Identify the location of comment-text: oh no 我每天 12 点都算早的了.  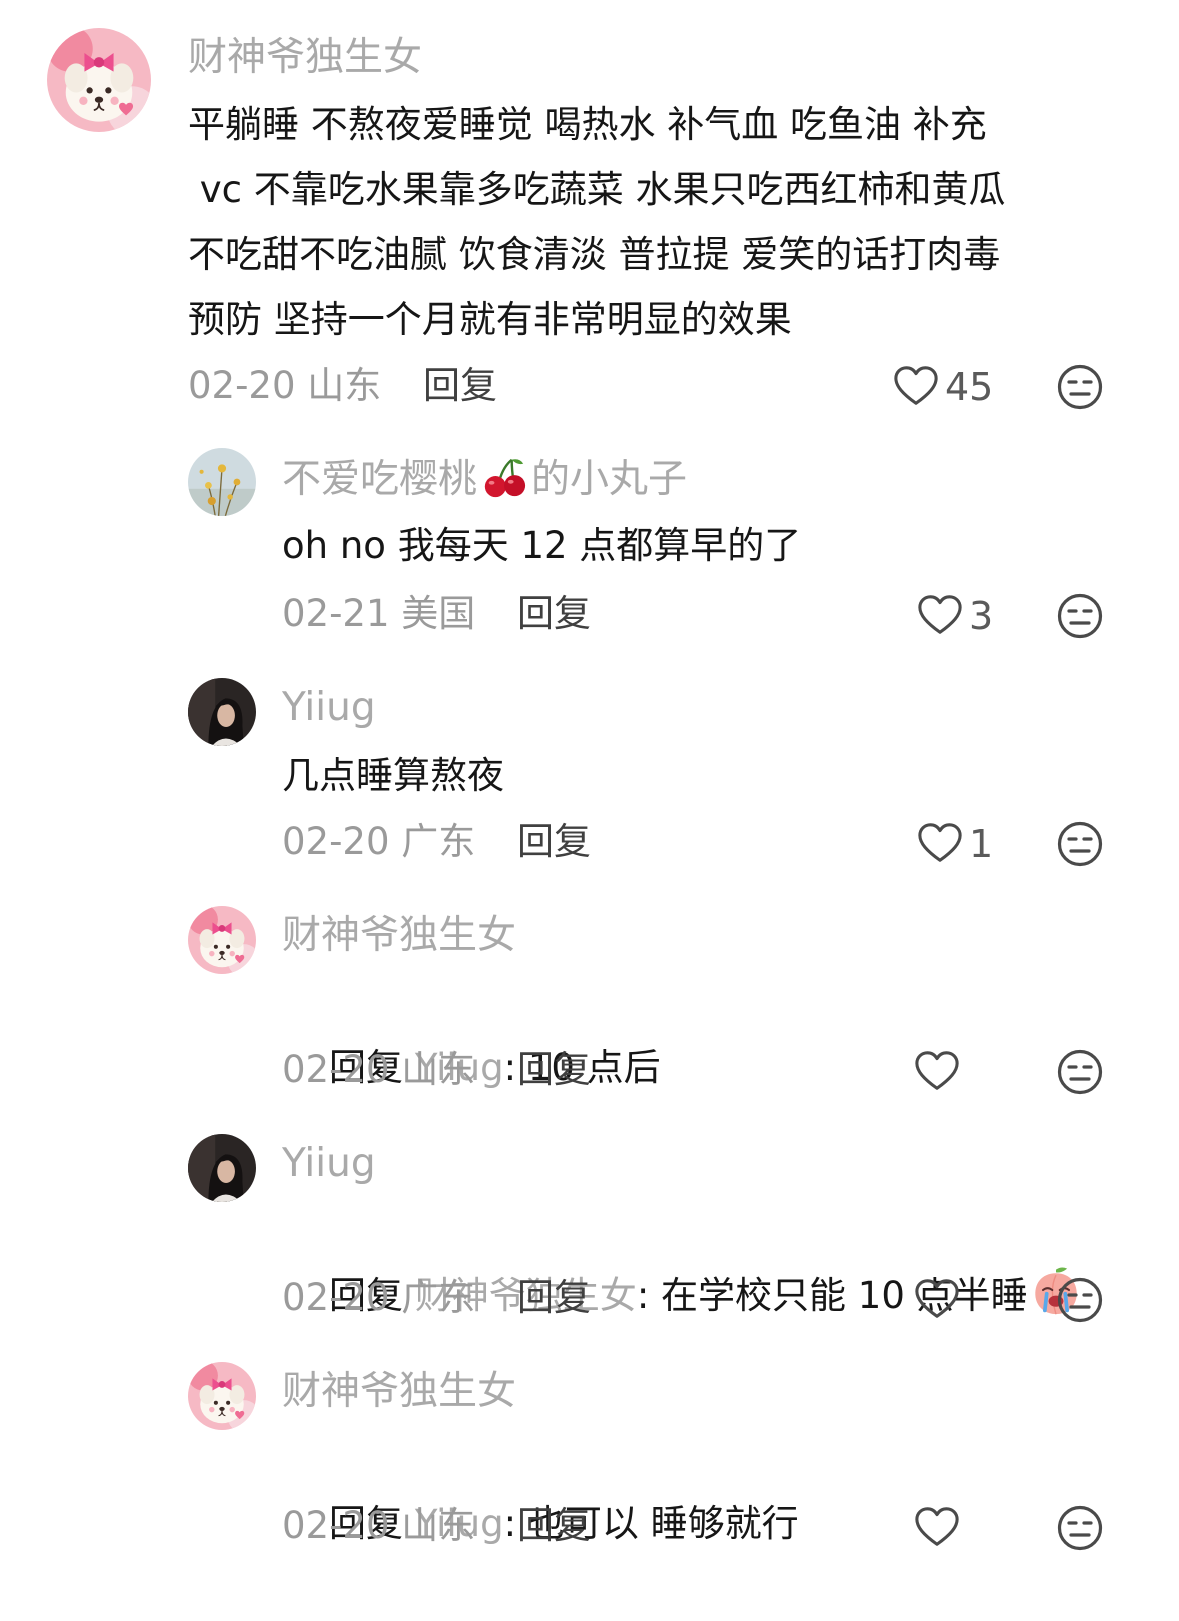
(542, 545).